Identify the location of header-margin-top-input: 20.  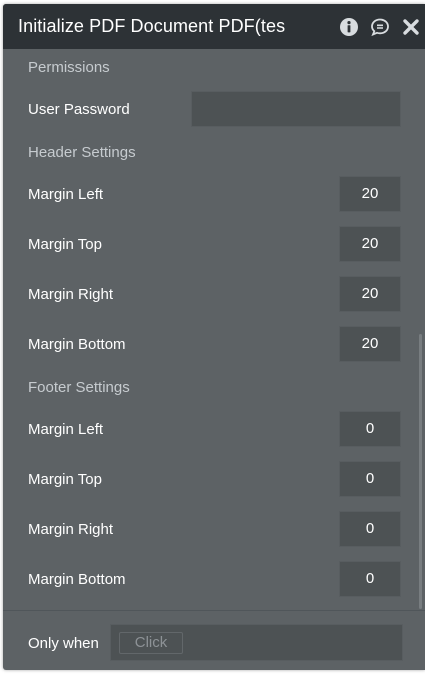
(370, 244).